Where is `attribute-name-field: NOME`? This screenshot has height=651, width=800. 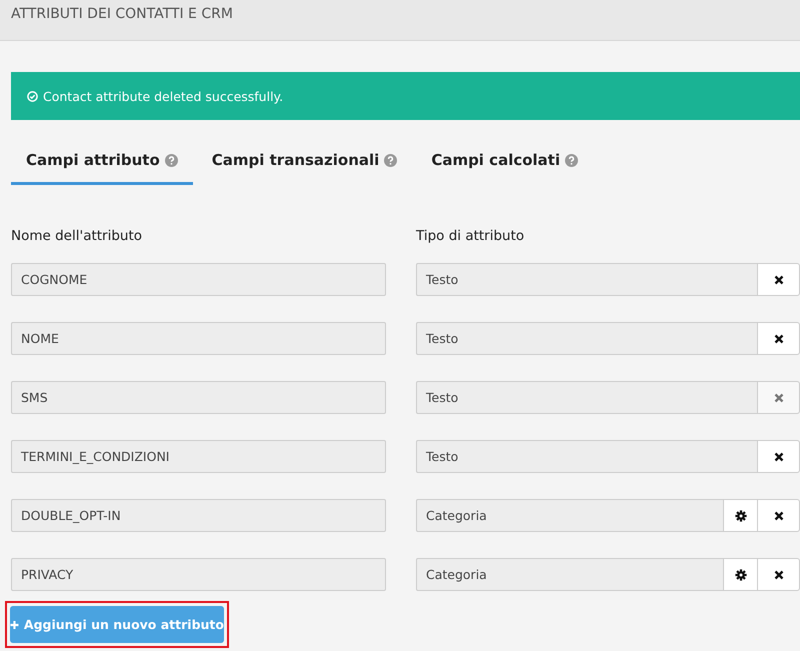 attribute-name-field: NOME is located at coordinates (198, 338).